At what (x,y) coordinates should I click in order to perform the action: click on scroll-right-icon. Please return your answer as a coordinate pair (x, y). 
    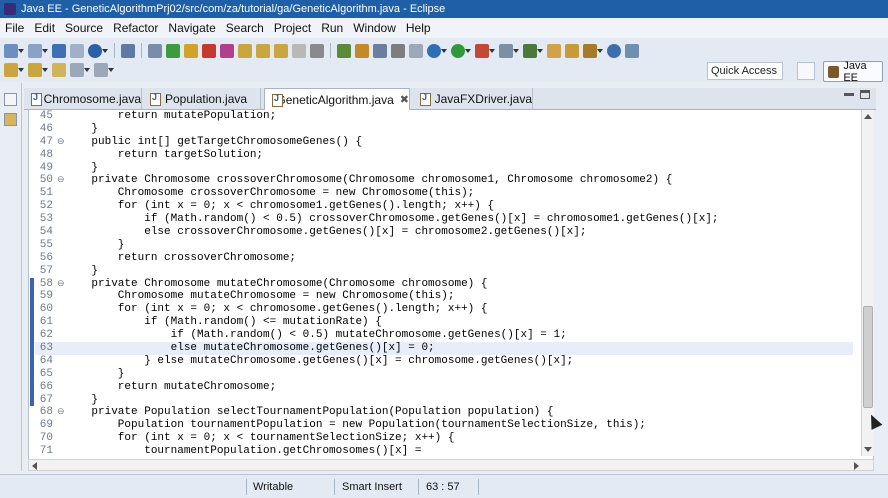
    Looking at the image, I should click on (856, 466).